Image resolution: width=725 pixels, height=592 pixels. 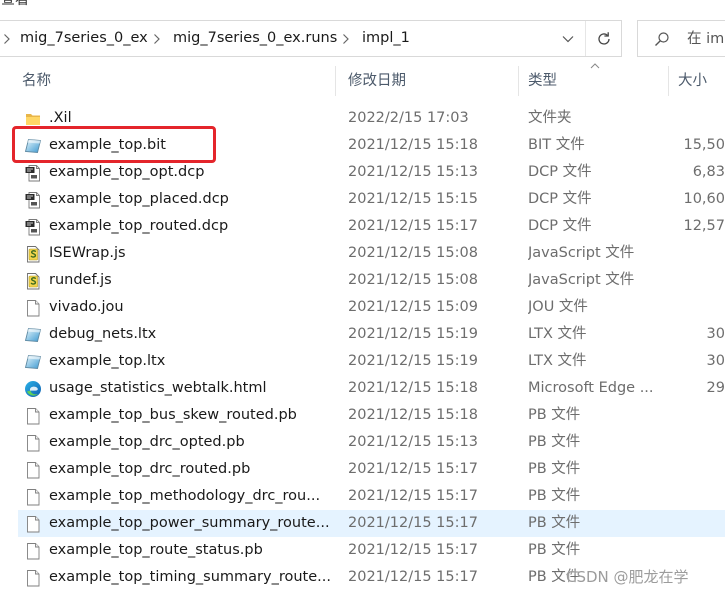 I want to click on edge-icon, so click(x=33, y=388).